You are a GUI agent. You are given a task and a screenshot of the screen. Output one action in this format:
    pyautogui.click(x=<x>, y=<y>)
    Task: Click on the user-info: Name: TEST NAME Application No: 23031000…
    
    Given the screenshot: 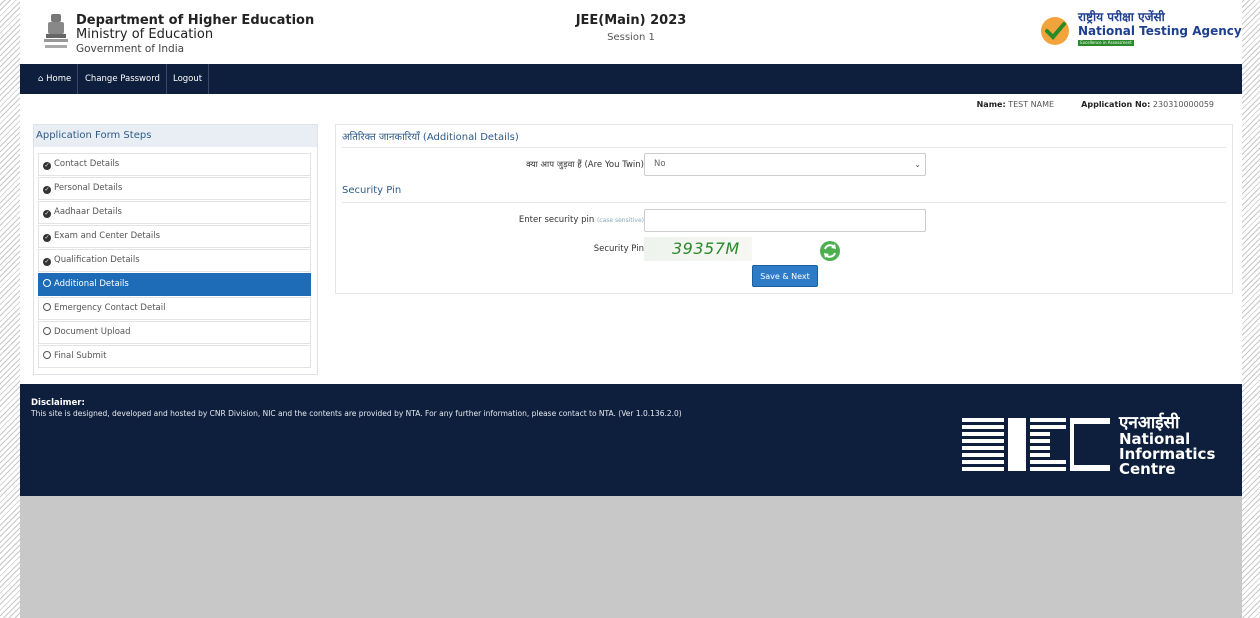 What is the action you would take?
    pyautogui.click(x=1095, y=104)
    